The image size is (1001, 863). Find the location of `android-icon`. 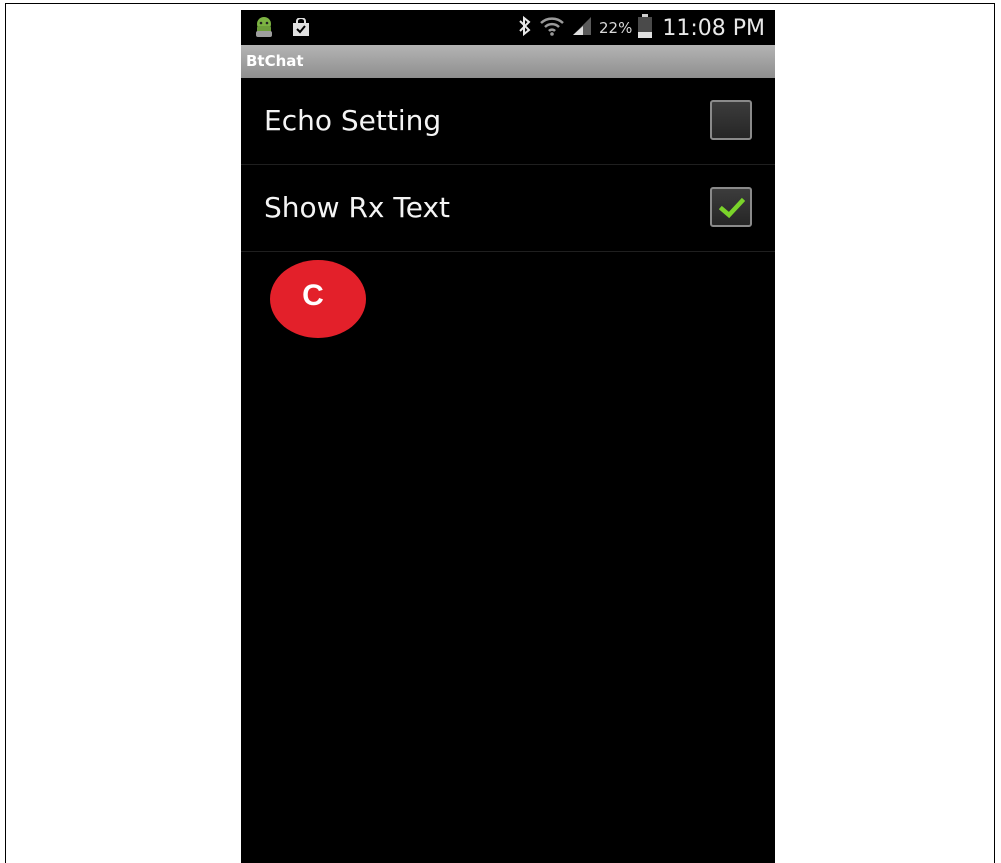

android-icon is located at coordinates (264, 30).